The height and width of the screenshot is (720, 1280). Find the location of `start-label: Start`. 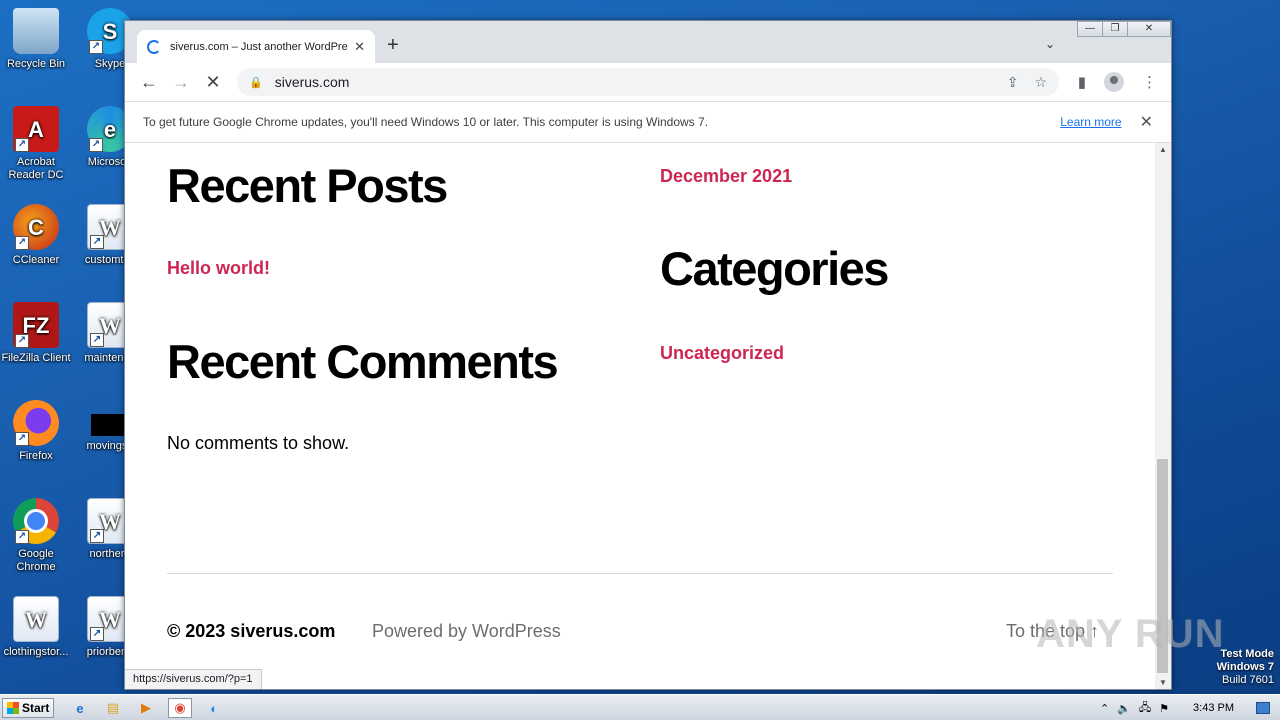

start-label: Start is located at coordinates (36, 708).